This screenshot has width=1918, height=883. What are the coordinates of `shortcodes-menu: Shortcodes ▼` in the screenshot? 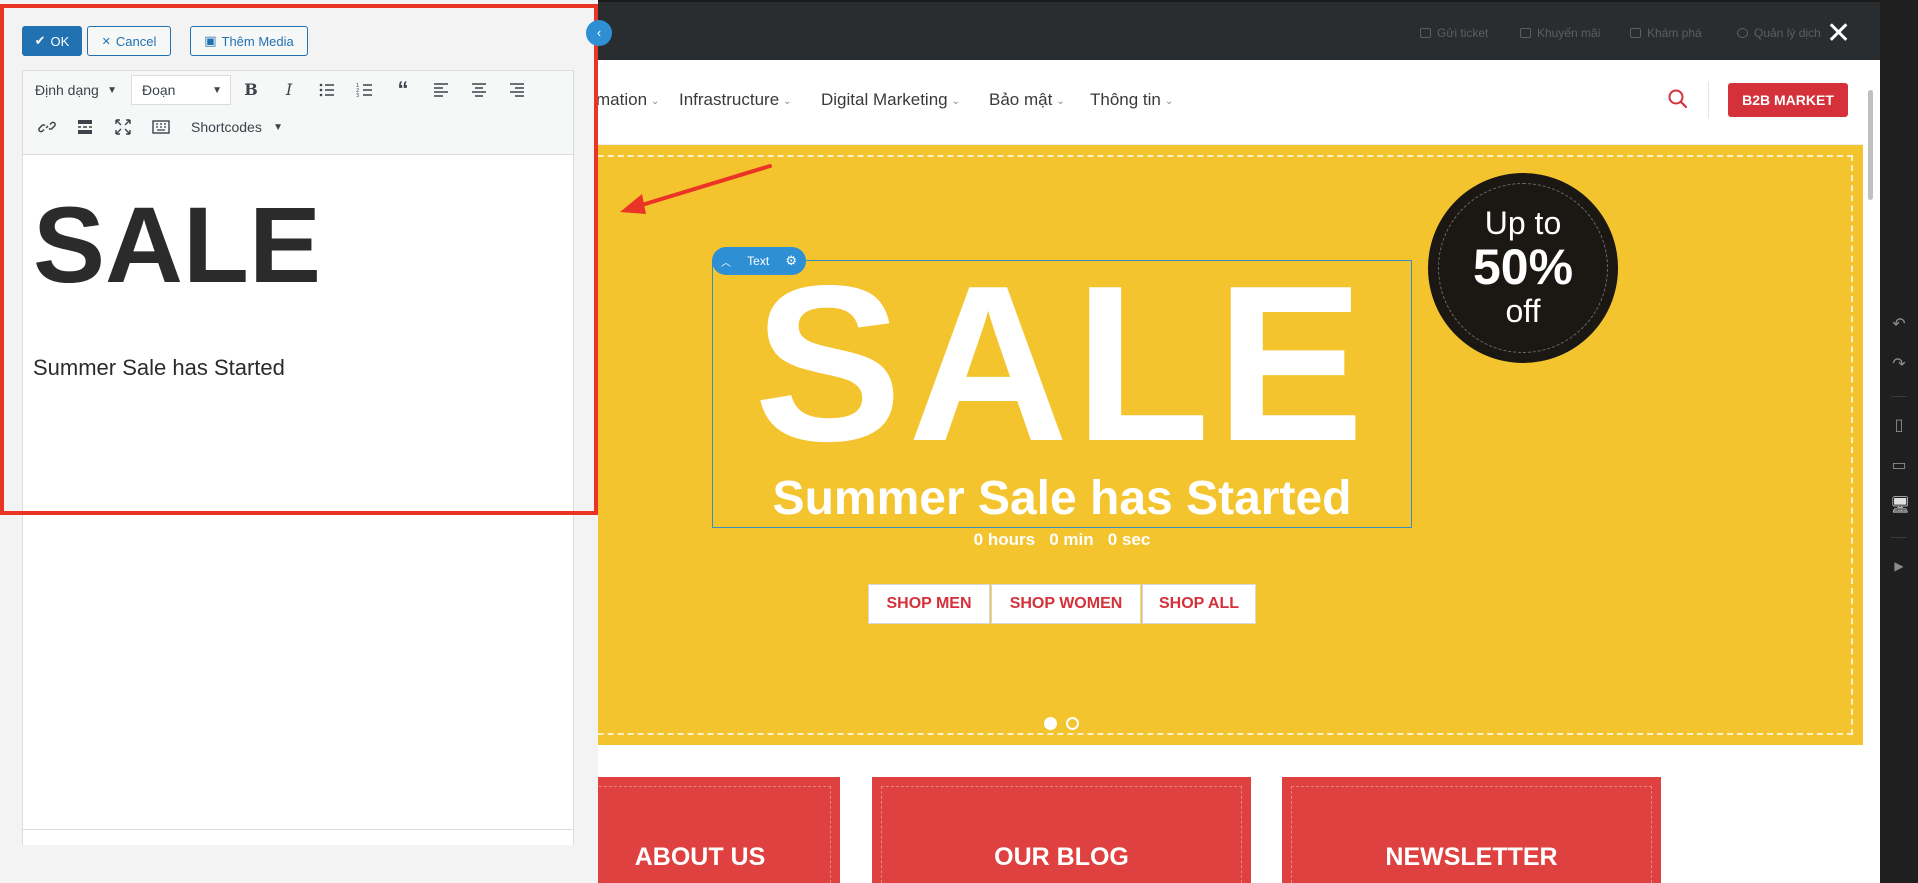 It's located at (236, 127).